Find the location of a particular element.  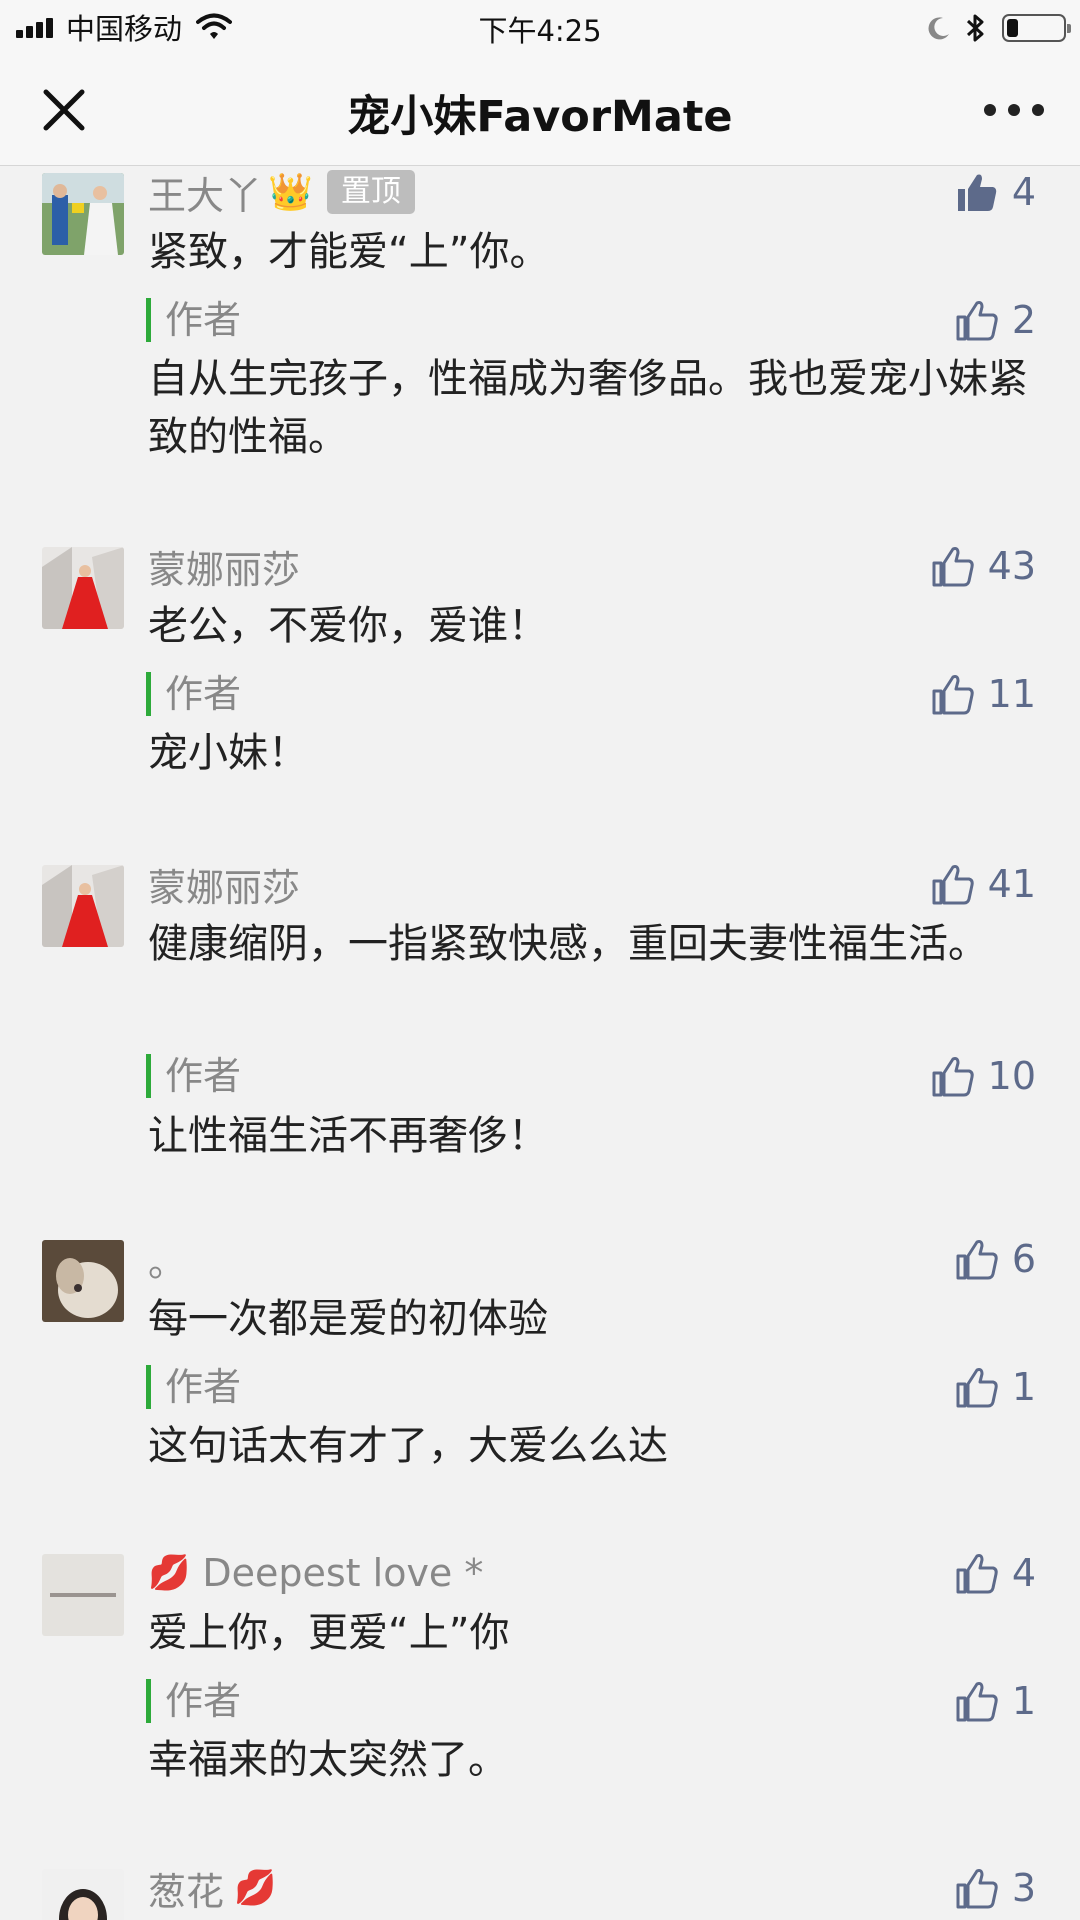

like-button: 6 is located at coordinates (995, 1259).